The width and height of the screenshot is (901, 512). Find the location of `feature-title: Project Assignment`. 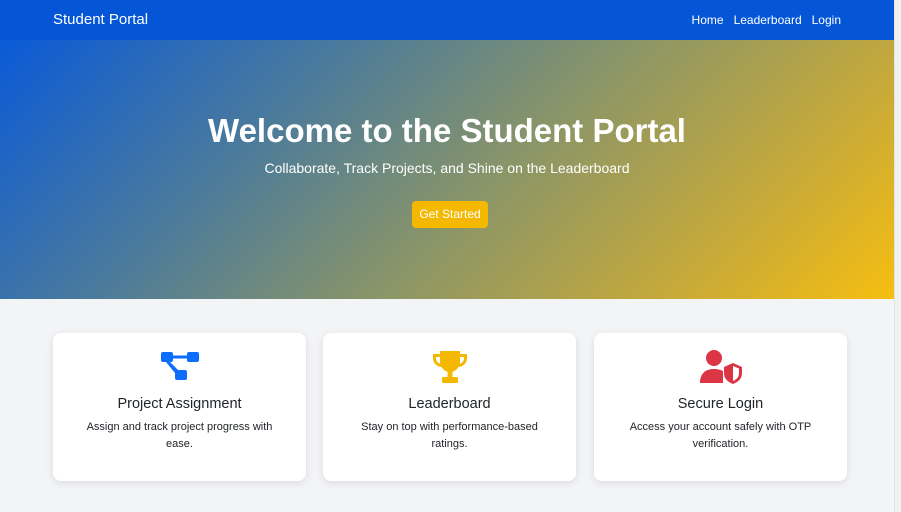

feature-title: Project Assignment is located at coordinates (179, 404).